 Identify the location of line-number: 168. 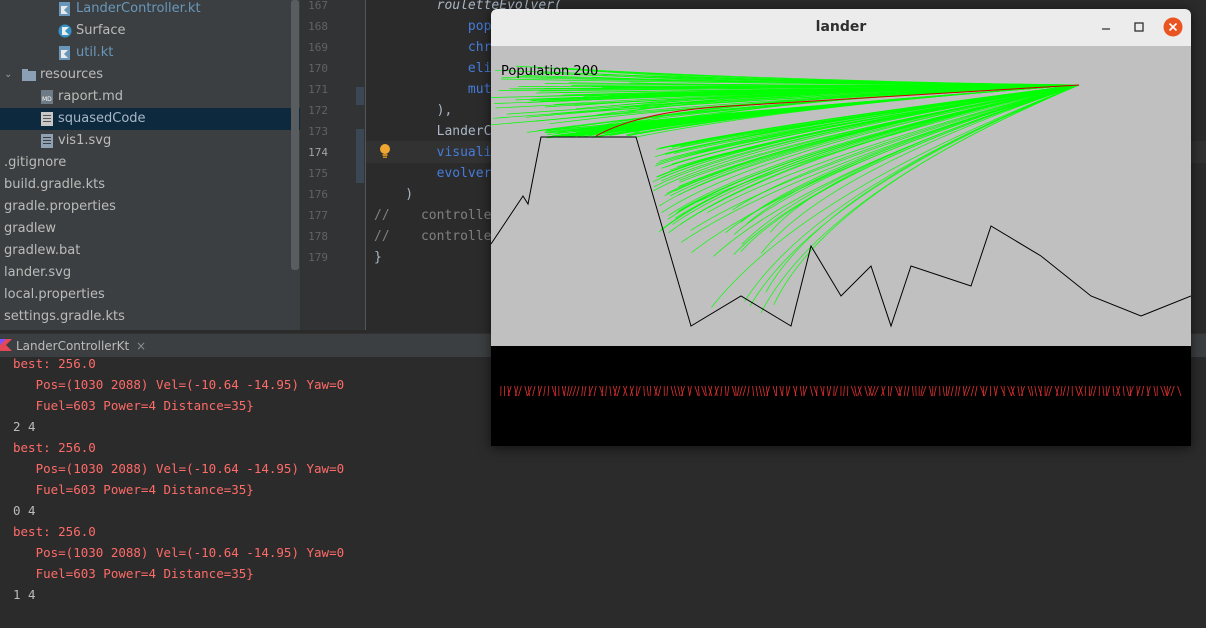
(318, 26).